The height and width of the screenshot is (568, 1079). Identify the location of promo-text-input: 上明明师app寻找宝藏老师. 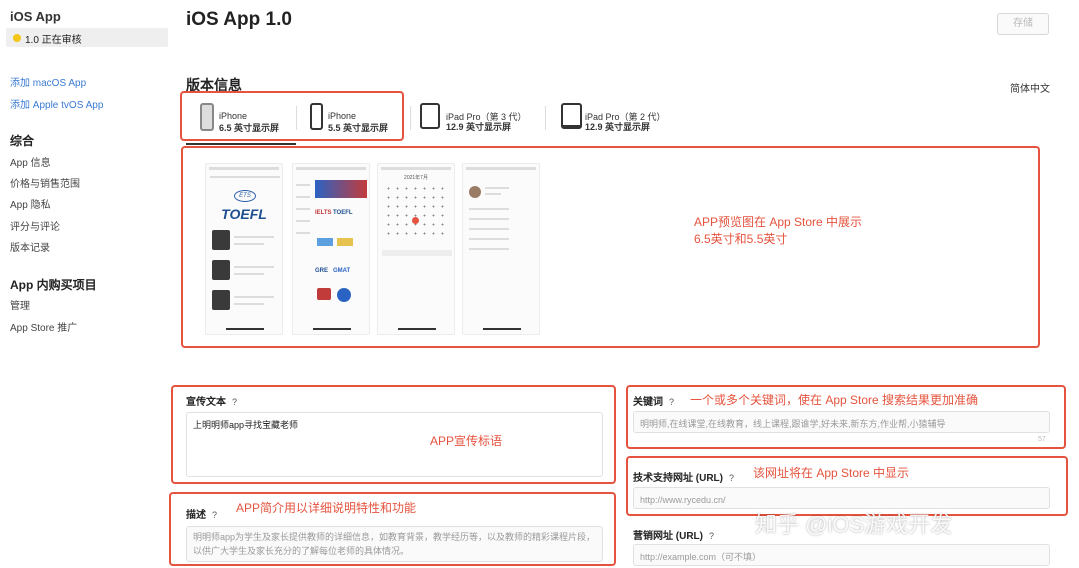
(394, 444).